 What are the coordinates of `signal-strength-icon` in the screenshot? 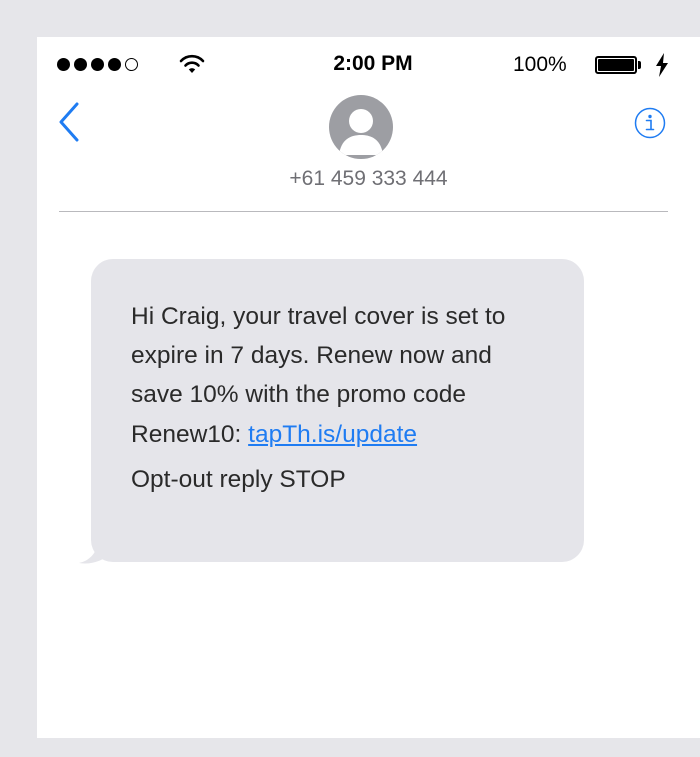 It's located at (97, 64).